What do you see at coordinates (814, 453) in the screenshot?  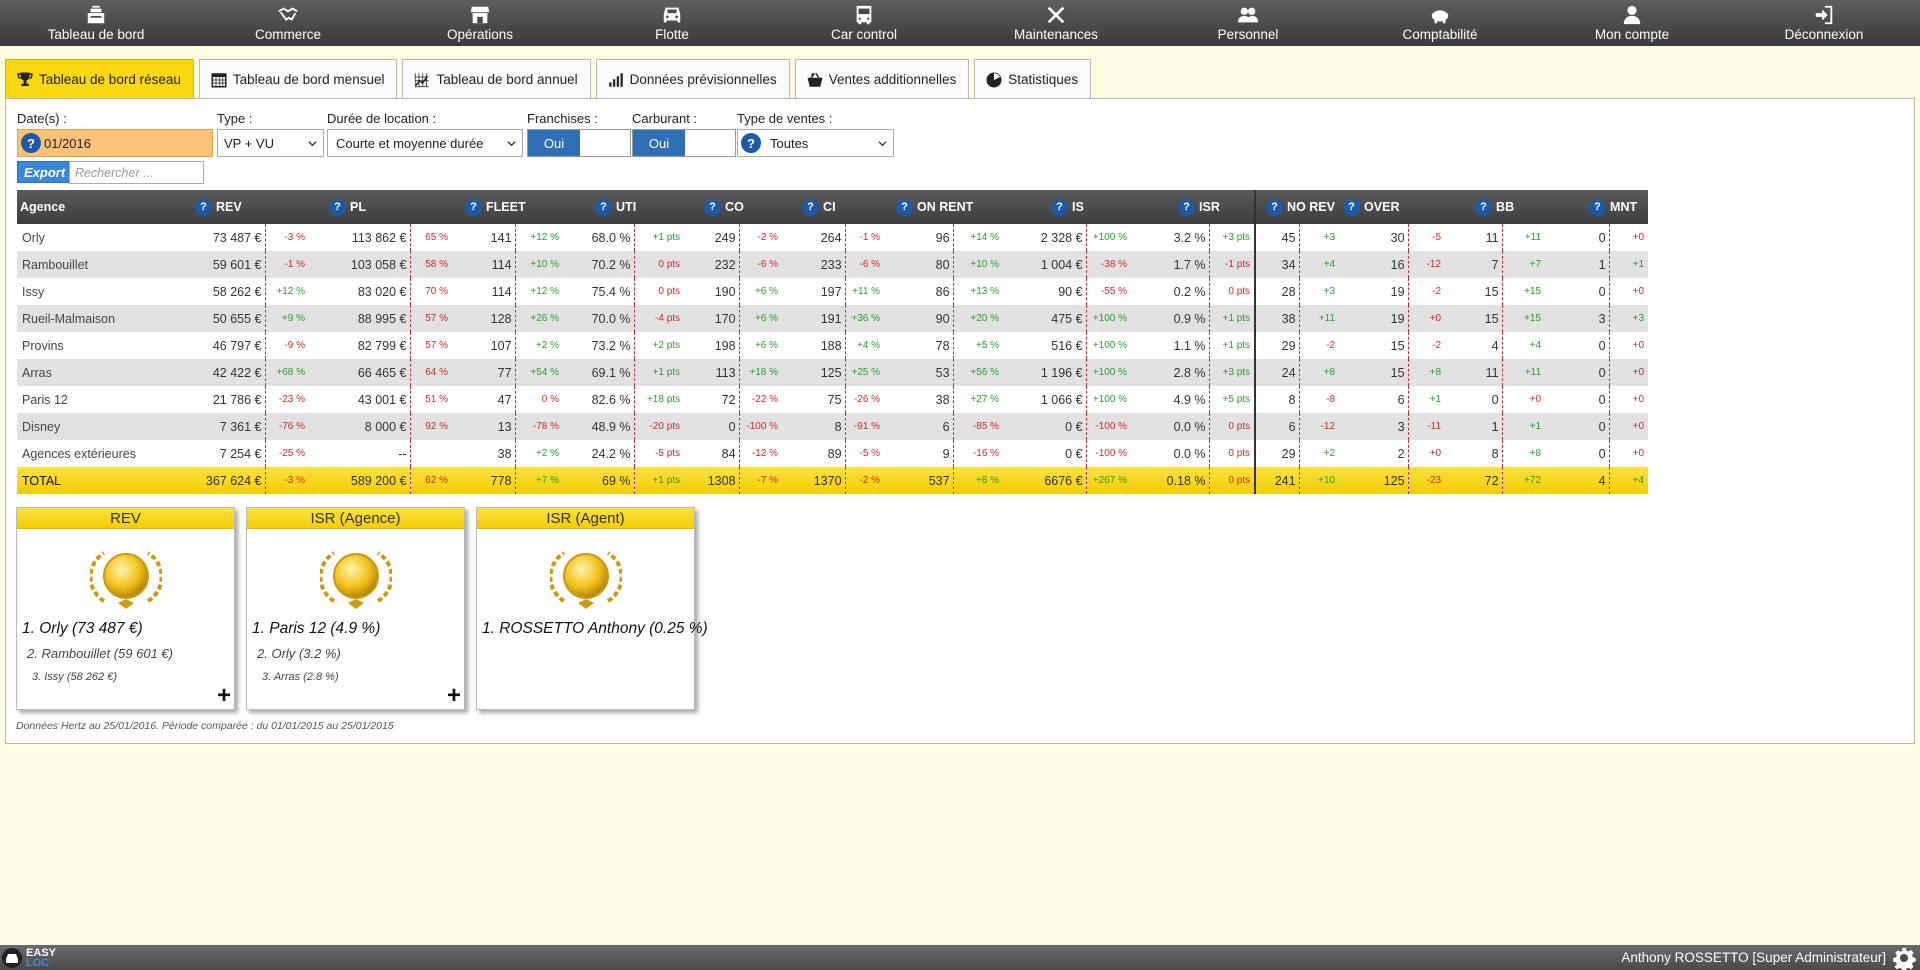 I see `metric-value: 89` at bounding box center [814, 453].